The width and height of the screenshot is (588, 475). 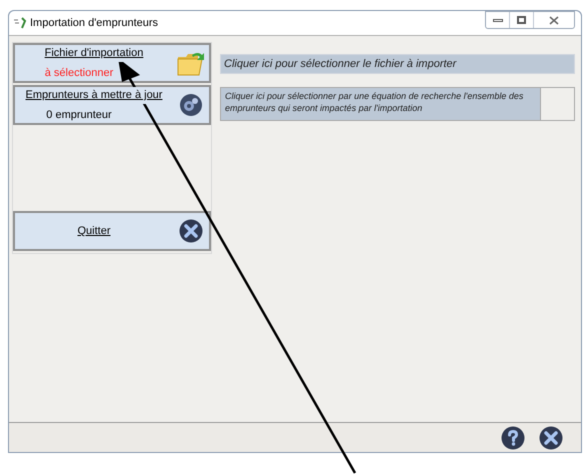 I want to click on action-status: à sélectionner, so click(x=79, y=73).